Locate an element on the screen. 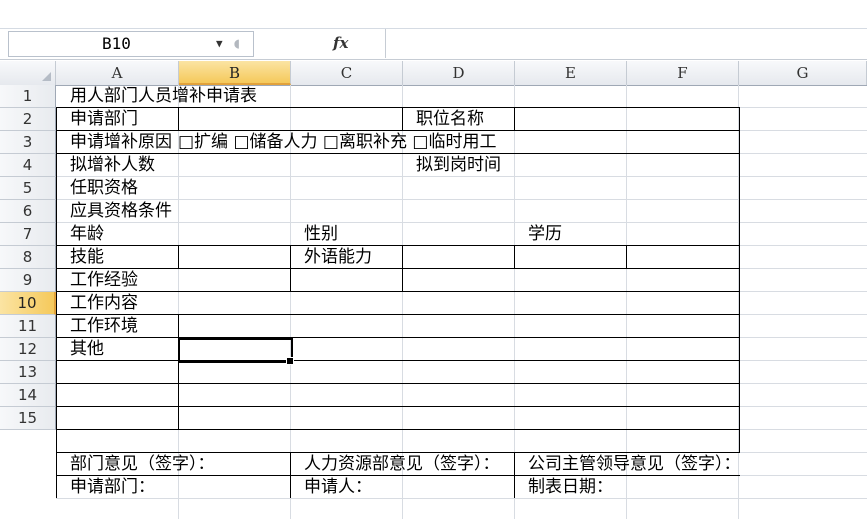 The height and width of the screenshot is (529, 867). row-header-4: 4 is located at coordinates (28, 165).